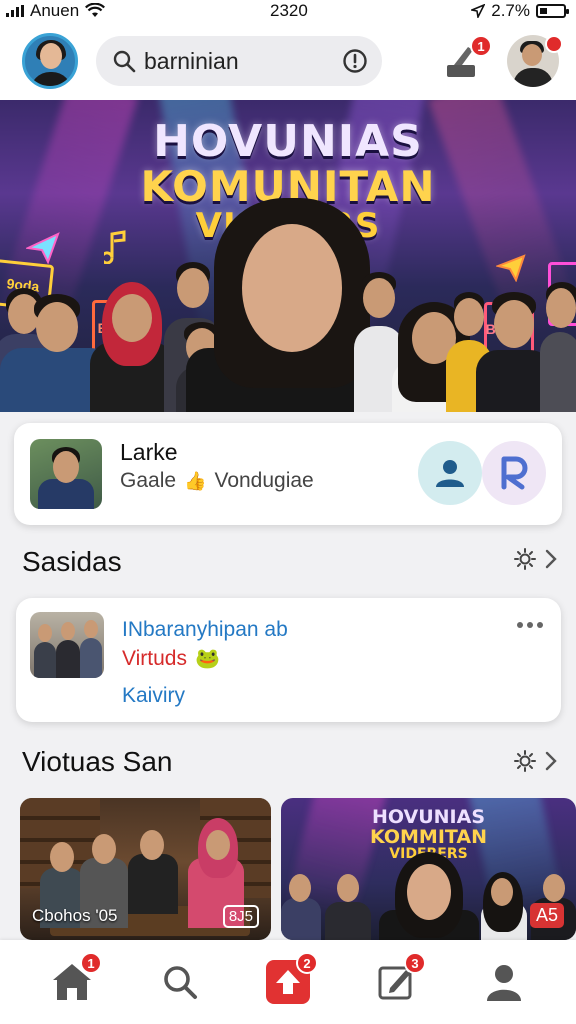 The image size is (576, 1024). I want to click on follow-button, so click(450, 473).